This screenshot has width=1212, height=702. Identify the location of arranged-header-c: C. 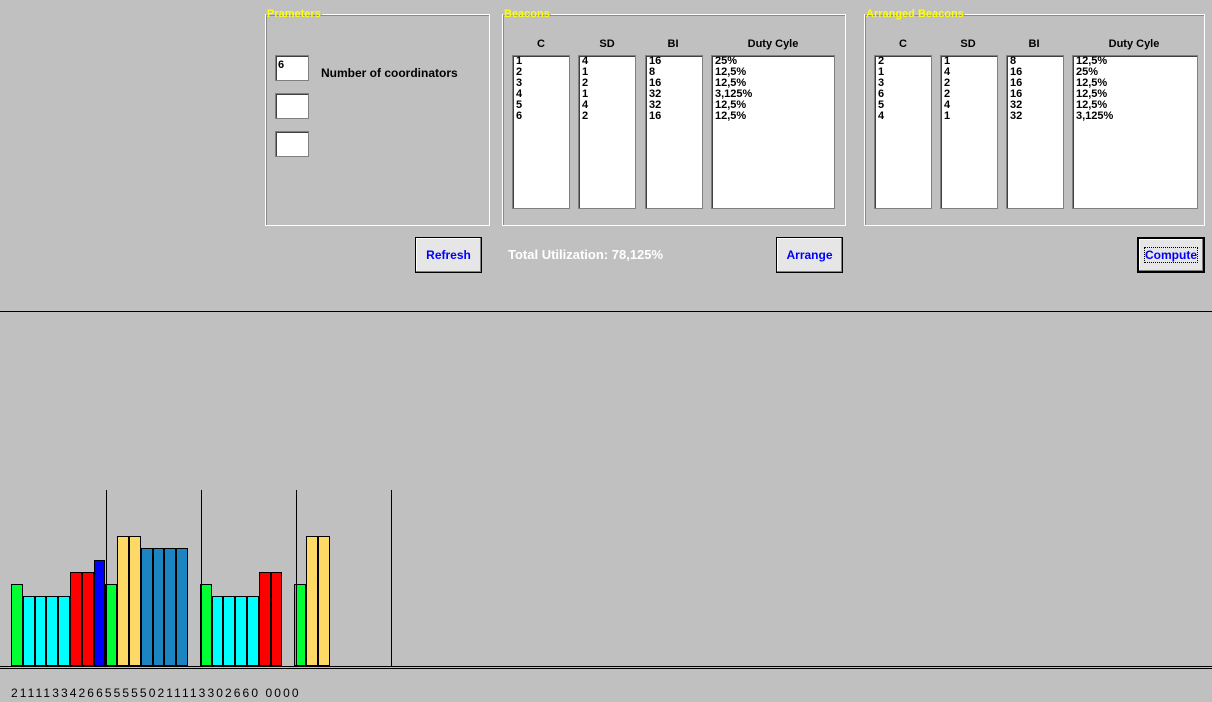
(903, 44).